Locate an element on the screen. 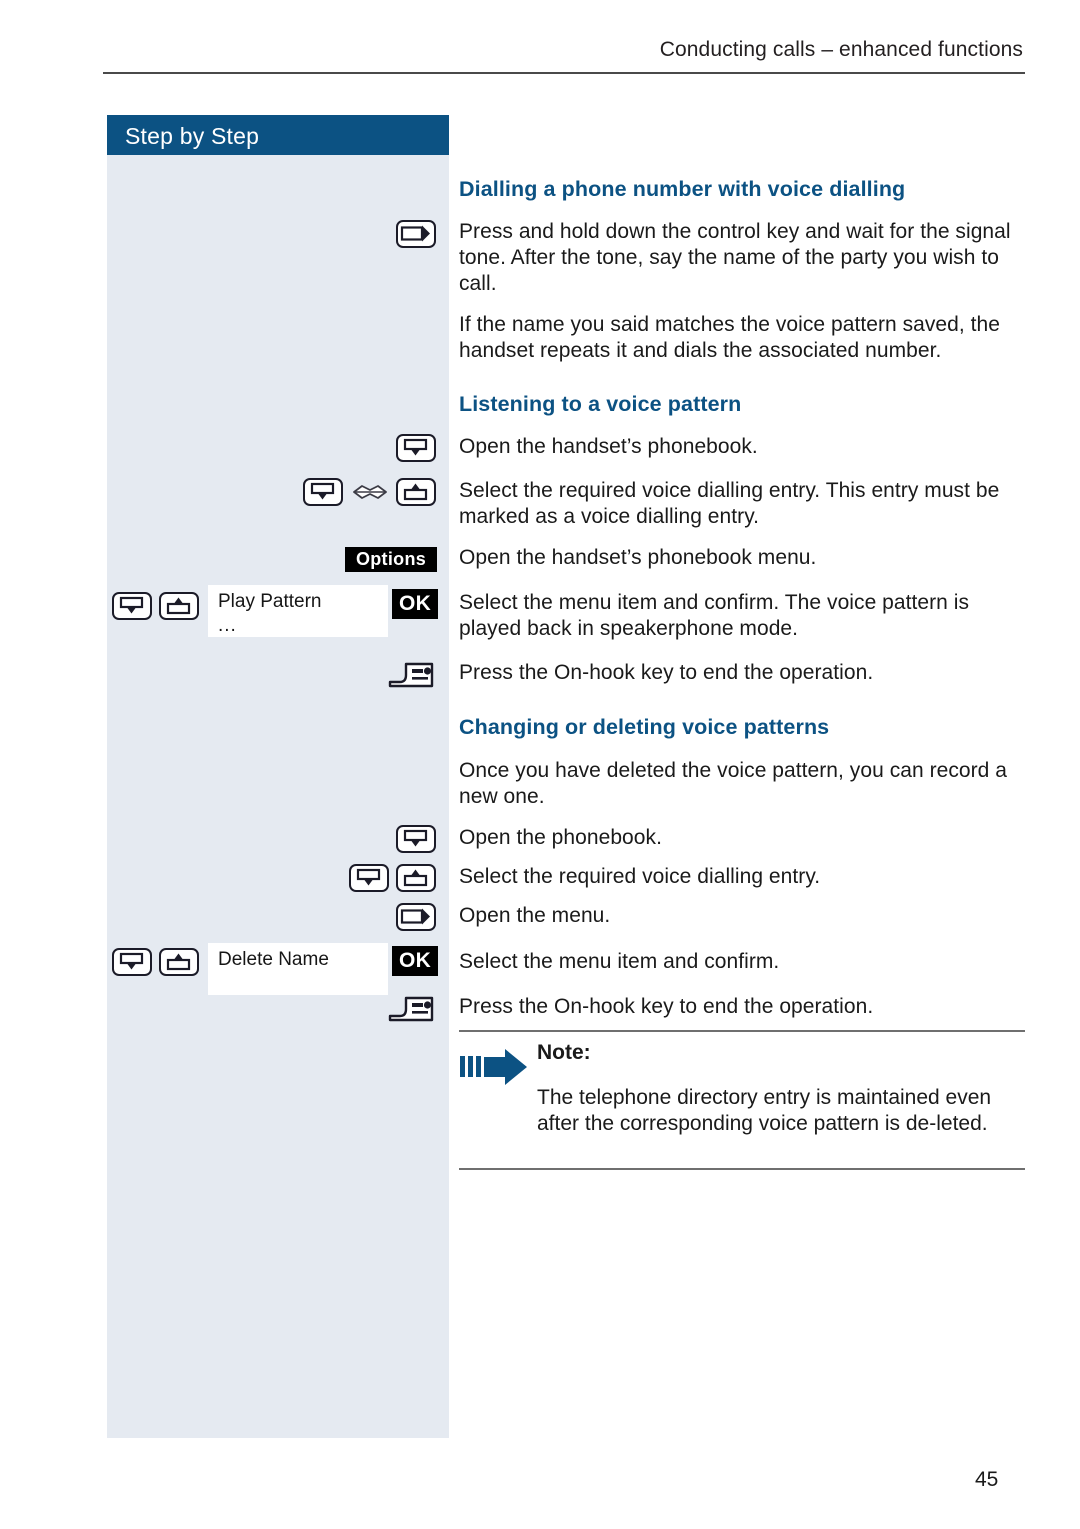  section-heading-listening: Listening to a voice pattern is located at coordinates (600, 404).